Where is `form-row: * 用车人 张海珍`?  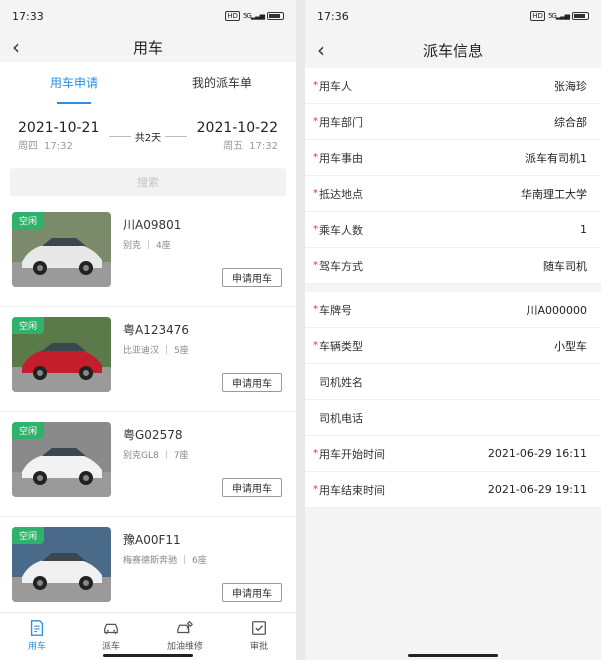
form-row: * 用车人 张海珍 is located at coordinates (453, 86).